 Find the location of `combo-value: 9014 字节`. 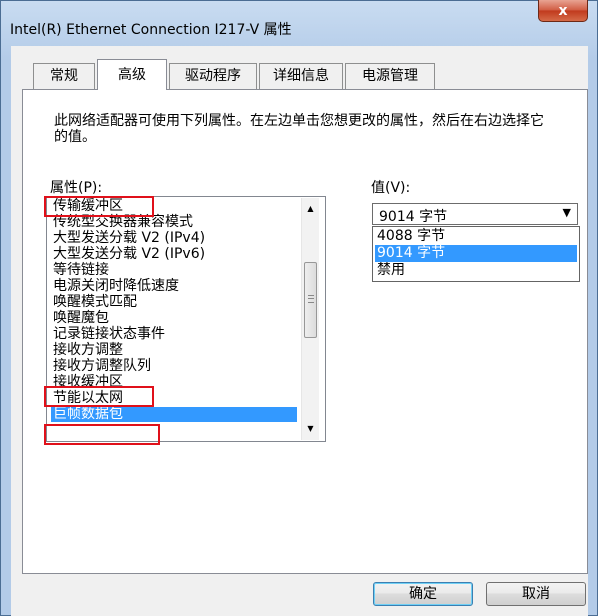

combo-value: 9014 字节 is located at coordinates (413, 217).